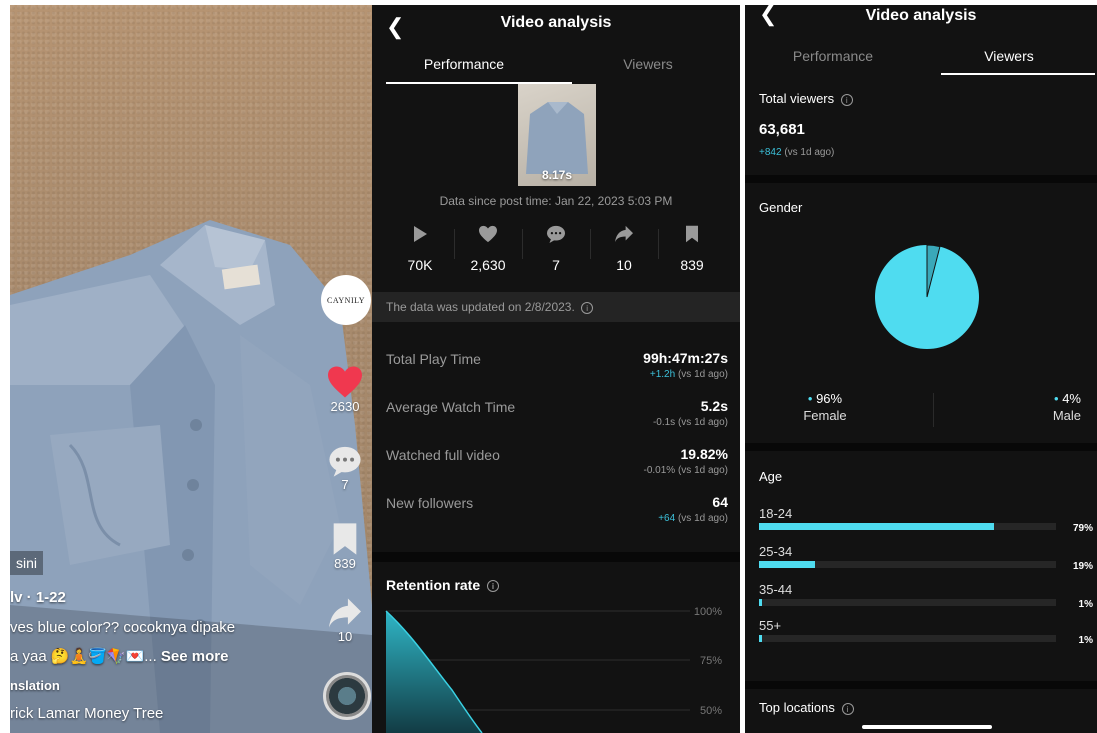 The width and height of the screenshot is (1097, 733). What do you see at coordinates (1066, 415) in the screenshot?
I see `male-label: Male` at bounding box center [1066, 415].